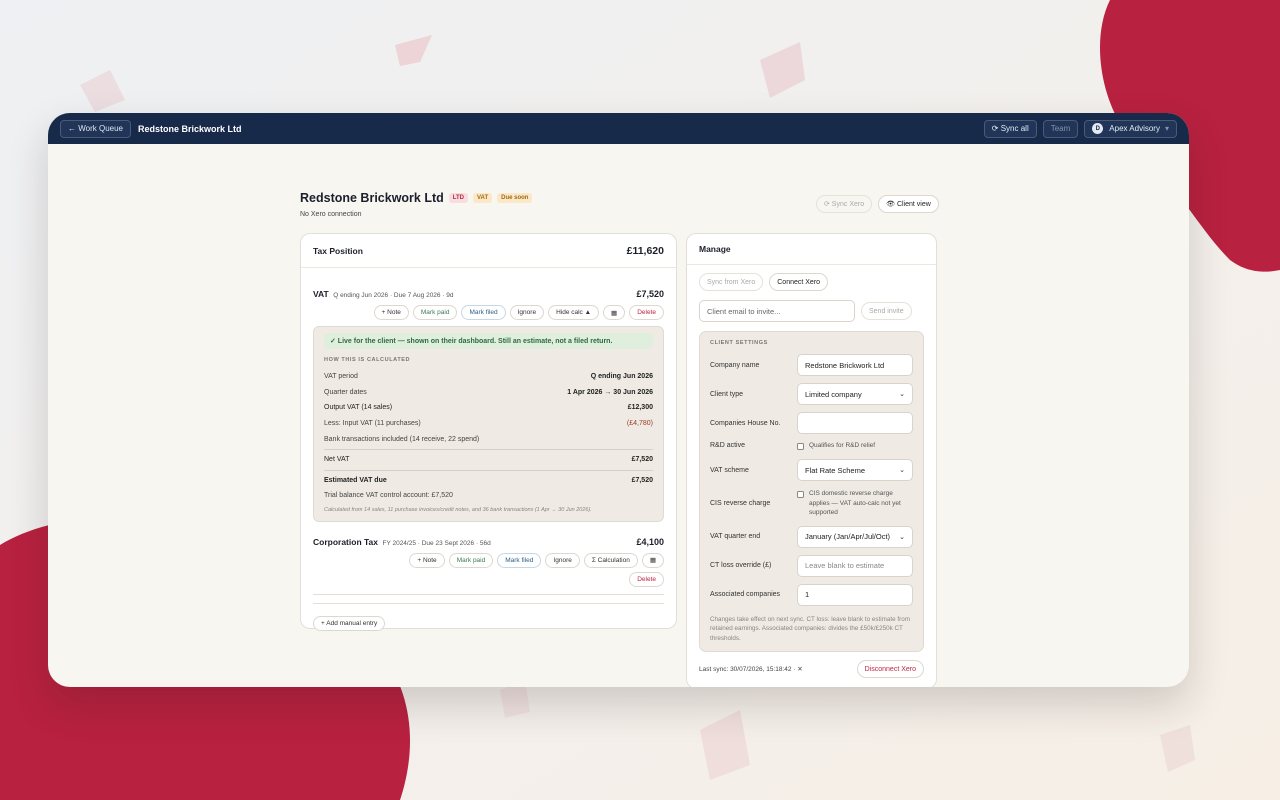 This screenshot has height=800, width=1280. Describe the element at coordinates (574, 312) in the screenshot. I see `vat-hide-calc-button: Hide calc ▲` at that location.